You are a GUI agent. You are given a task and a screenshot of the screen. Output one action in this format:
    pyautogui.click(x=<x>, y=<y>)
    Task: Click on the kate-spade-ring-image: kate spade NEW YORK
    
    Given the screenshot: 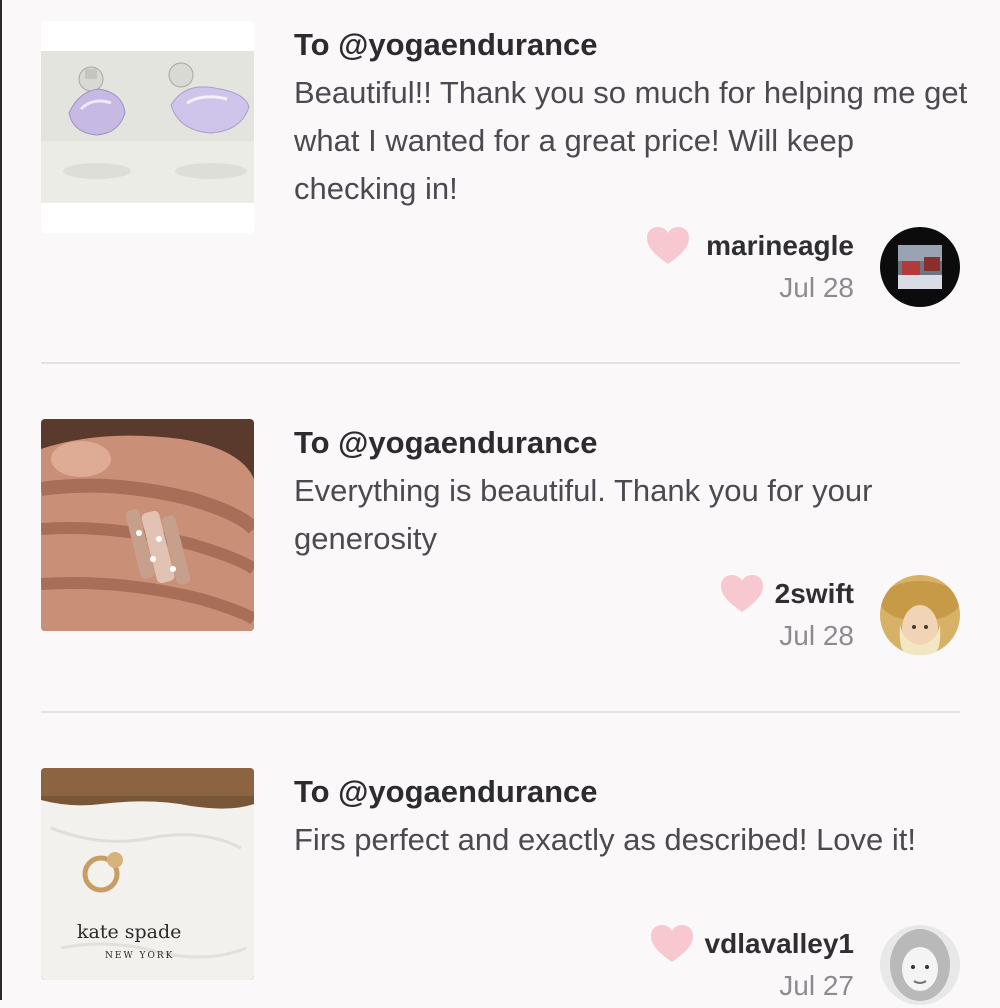 What is the action you would take?
    pyautogui.click(x=147, y=874)
    